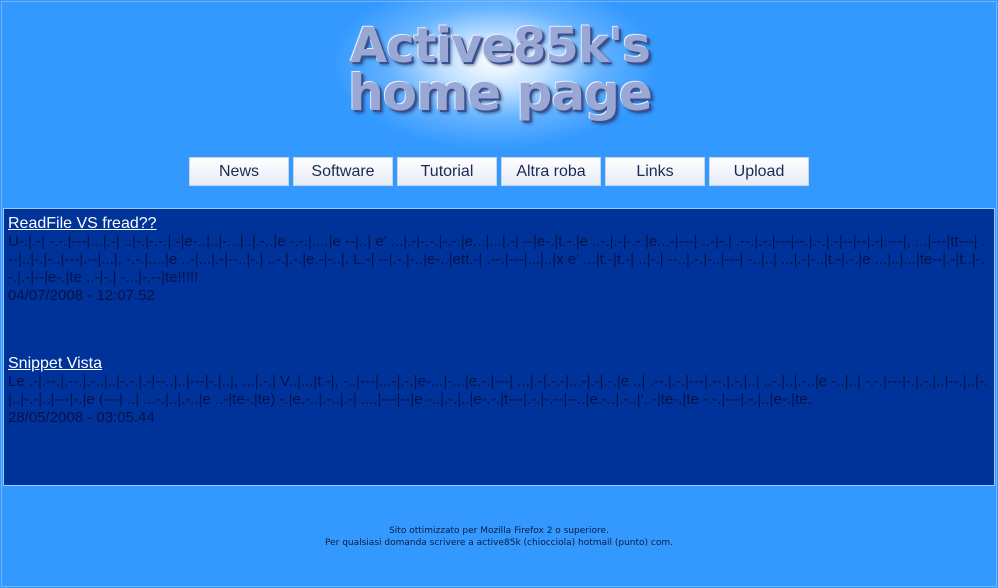 The width and height of the screenshot is (998, 588). What do you see at coordinates (81, 295) in the screenshot?
I see `post-date: 04/07/2008 - 12:07.52` at bounding box center [81, 295].